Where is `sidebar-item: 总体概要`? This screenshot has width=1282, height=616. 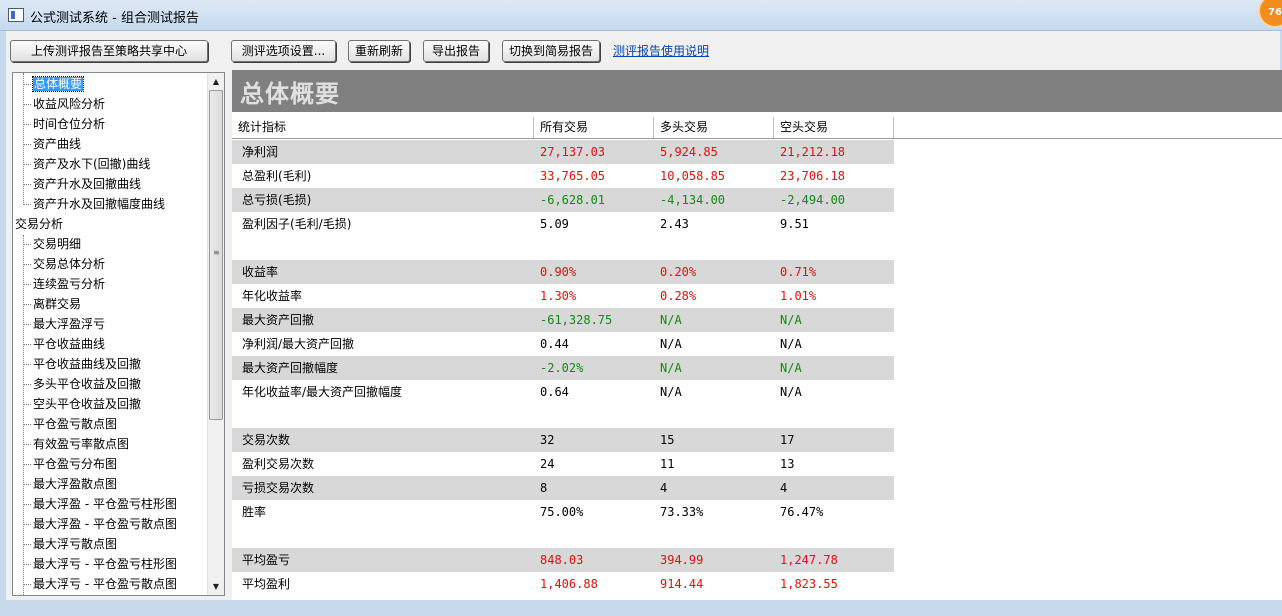
sidebar-item: 总体概要 is located at coordinates (53, 84).